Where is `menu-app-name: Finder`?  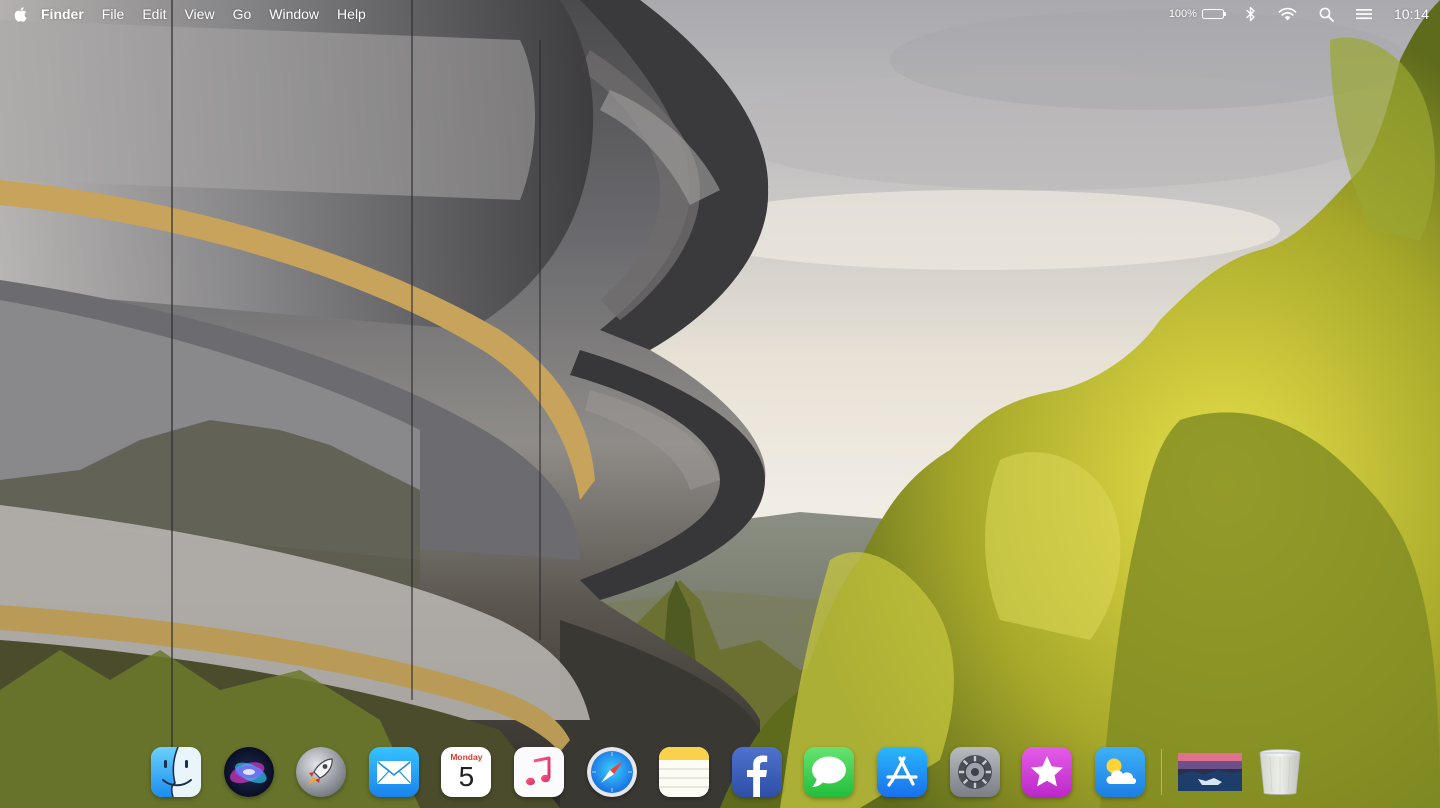
menu-app-name: Finder is located at coordinates (66, 14).